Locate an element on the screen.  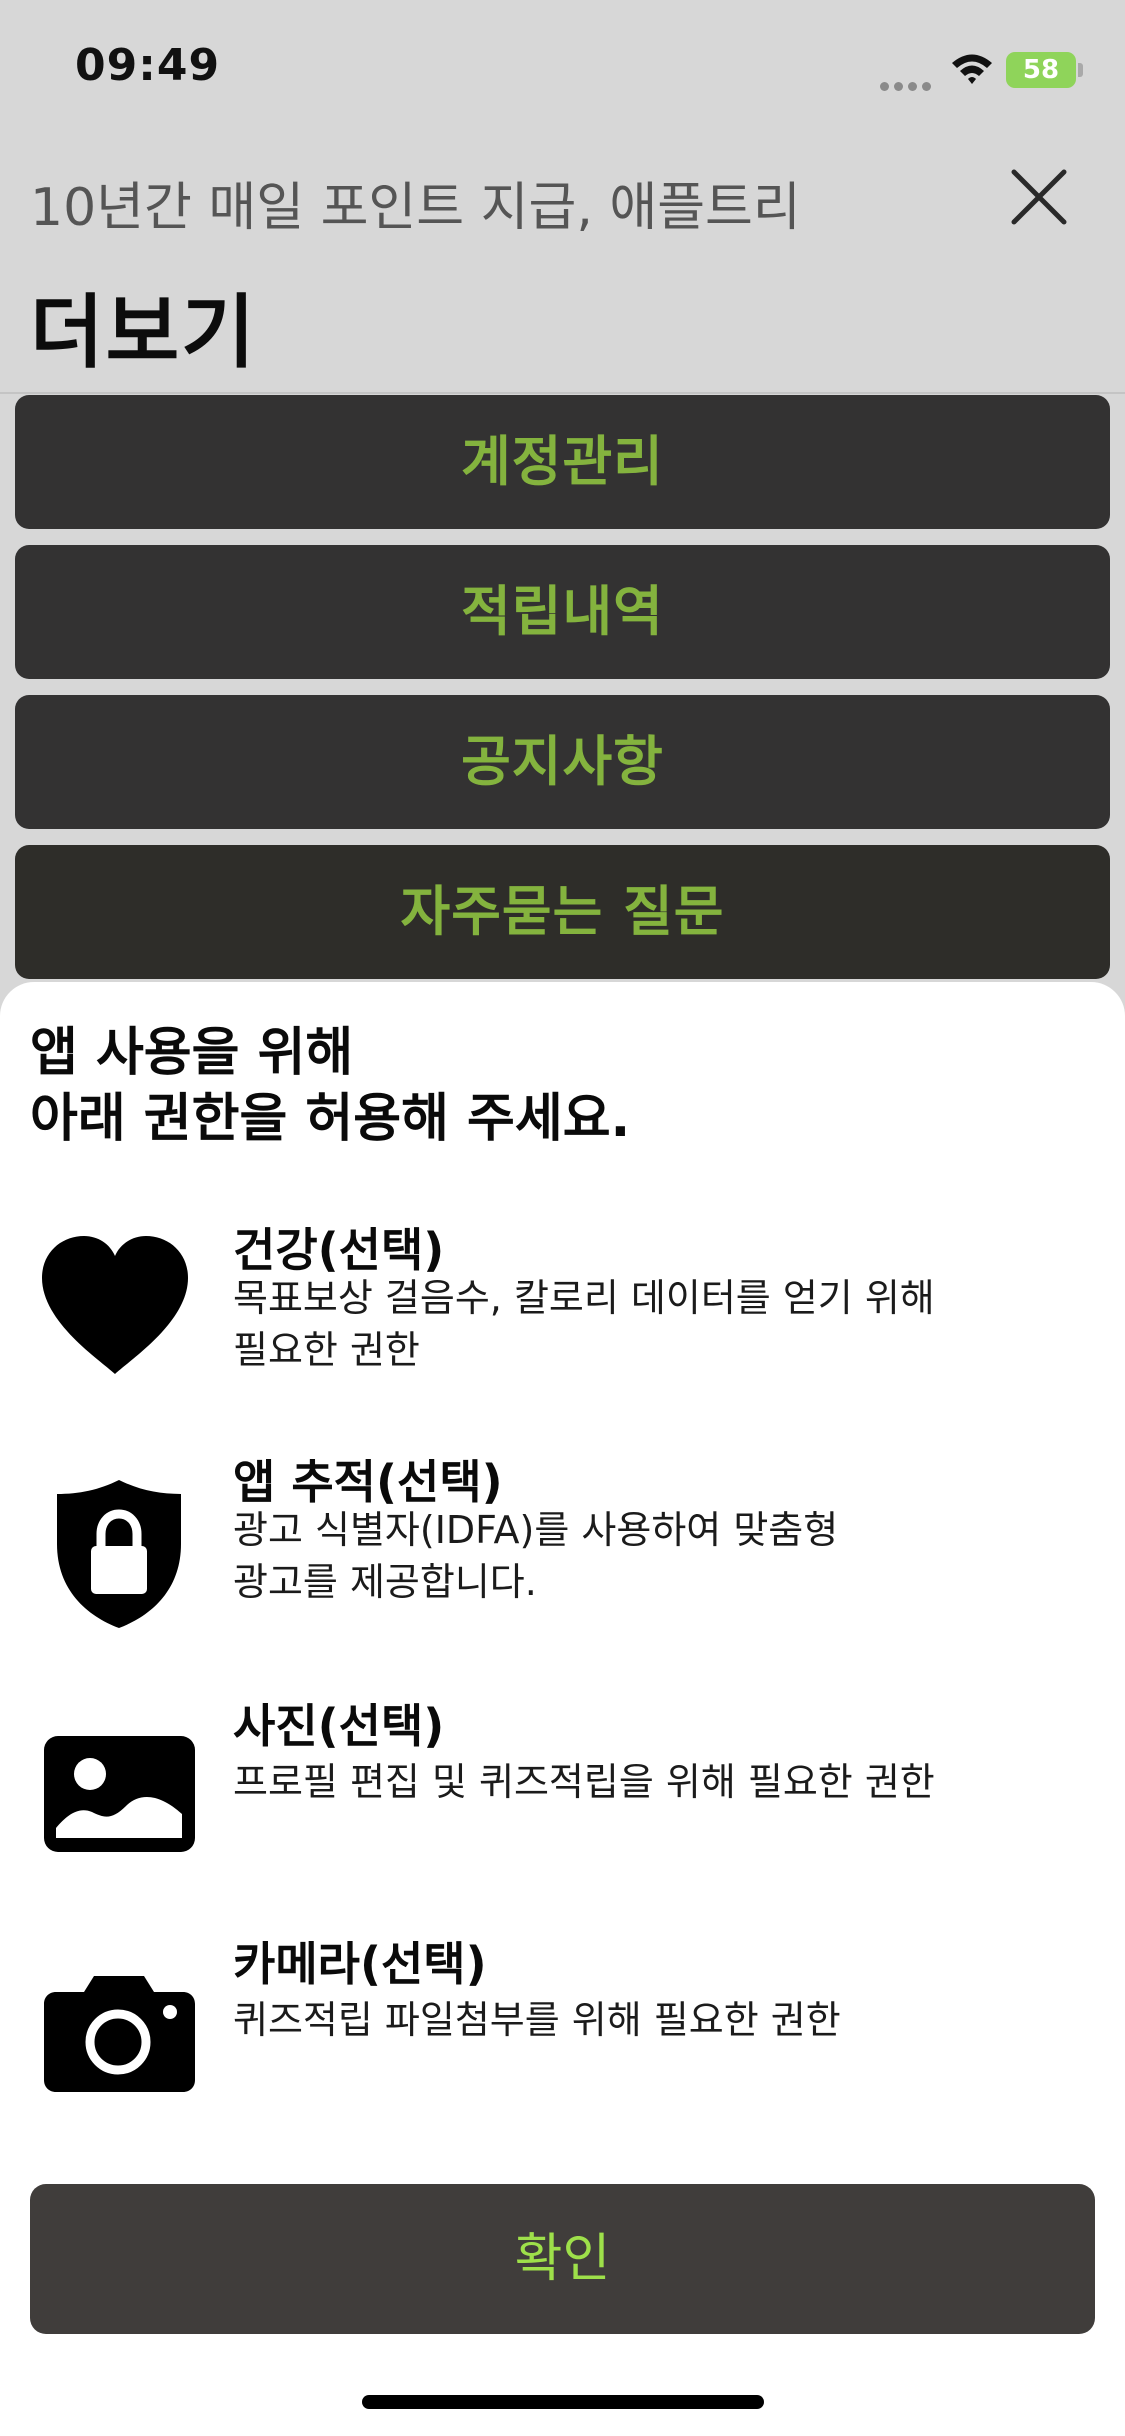
permission-description: 광고 식별자(IDFA)를 사용하여 맞춤형 광고를 제공합니다. is located at coordinates (663, 1556).